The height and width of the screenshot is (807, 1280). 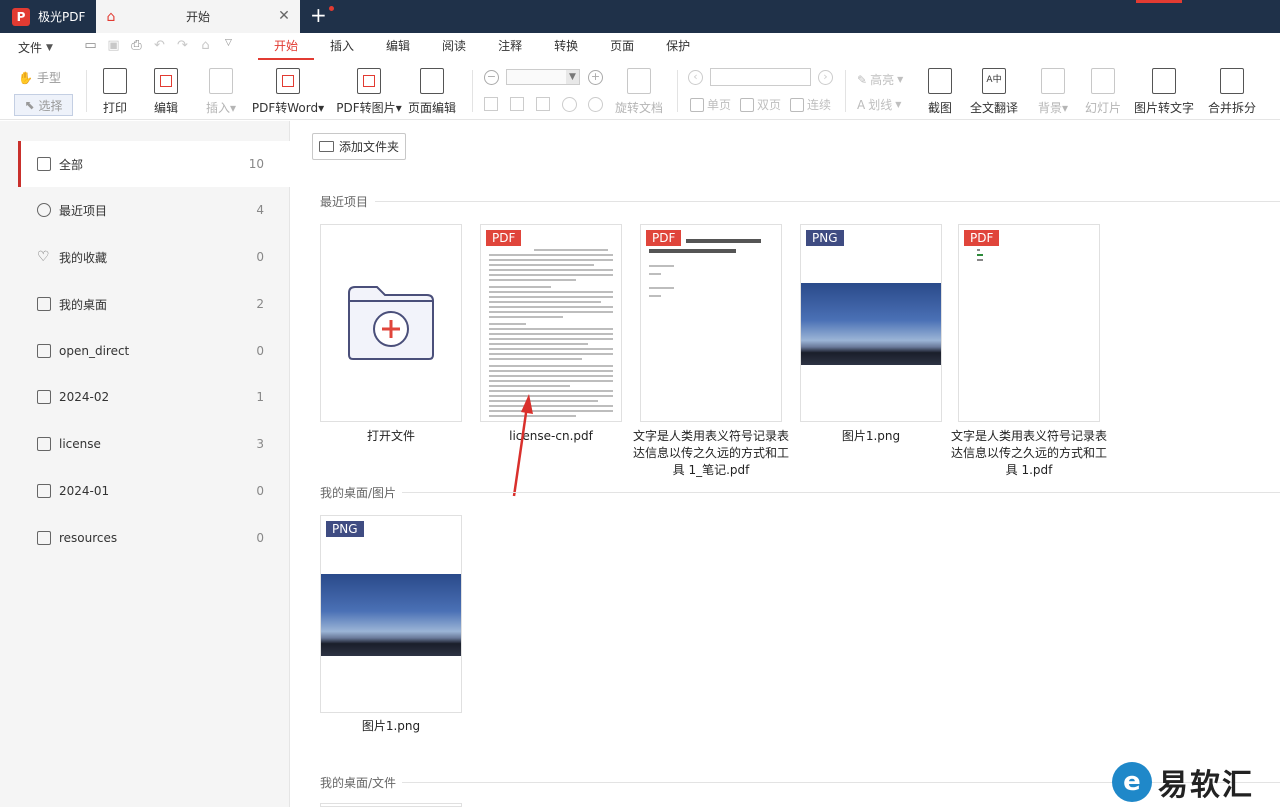 I want to click on image-to-text-label: 图片转文字, so click(x=1164, y=108).